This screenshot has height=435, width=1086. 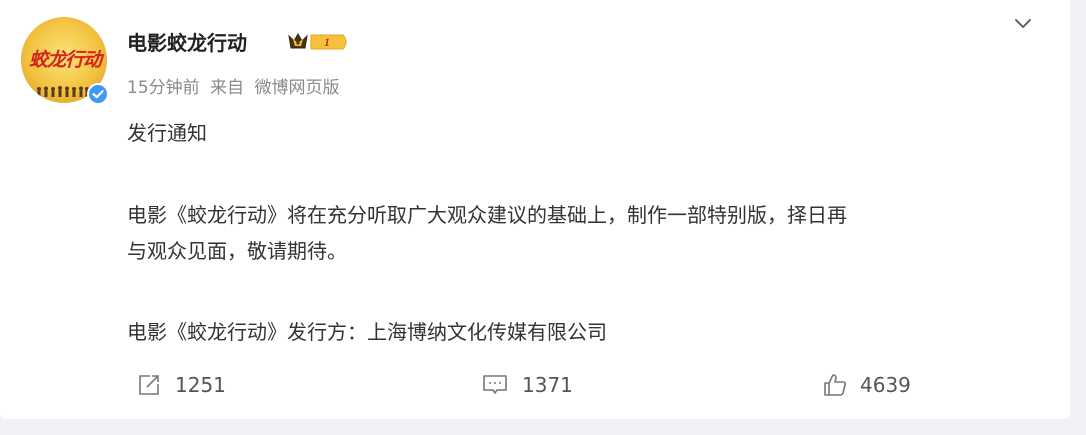 I want to click on comment-count: 1371, so click(x=547, y=385).